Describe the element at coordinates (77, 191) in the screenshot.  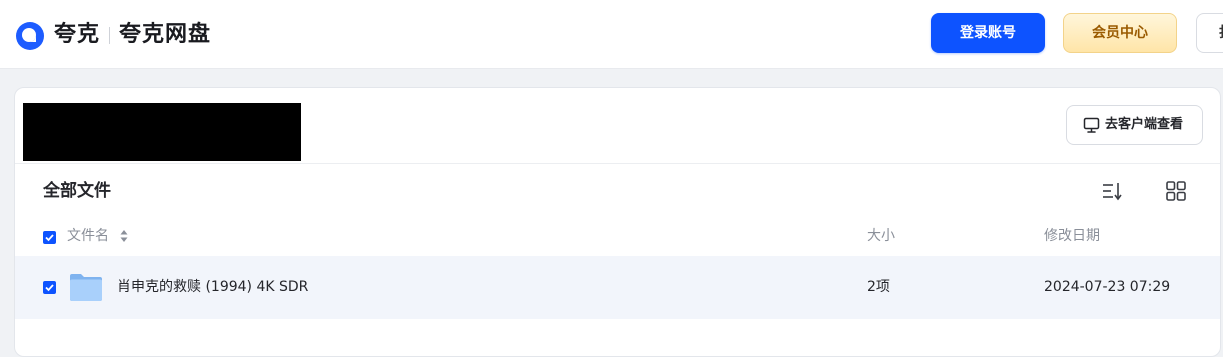
I see `section-title: 全部文件` at that location.